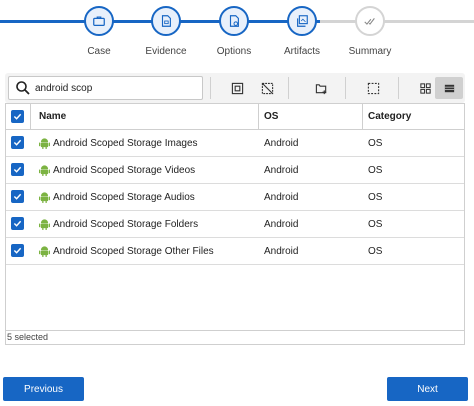 This screenshot has height=406, width=474. I want to click on previous-button: Previous, so click(43, 389).